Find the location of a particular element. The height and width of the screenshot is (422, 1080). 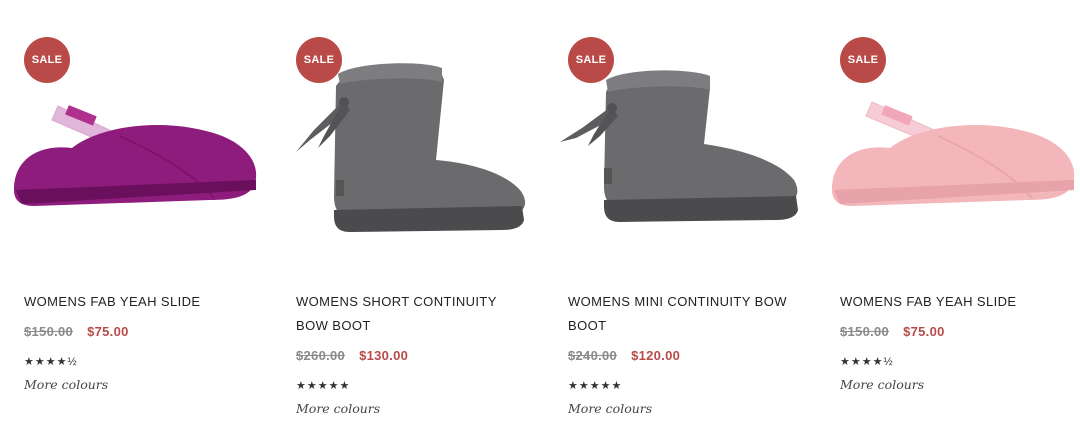

price-block: $240.00 $120.00 is located at coordinates (624, 355).